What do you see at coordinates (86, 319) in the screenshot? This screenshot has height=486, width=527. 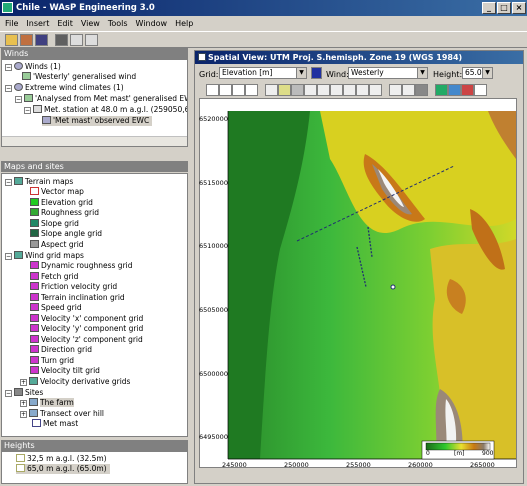 I see `tree-item-velocity-x-grid: Velocity 'x' component grid` at bounding box center [86, 319].